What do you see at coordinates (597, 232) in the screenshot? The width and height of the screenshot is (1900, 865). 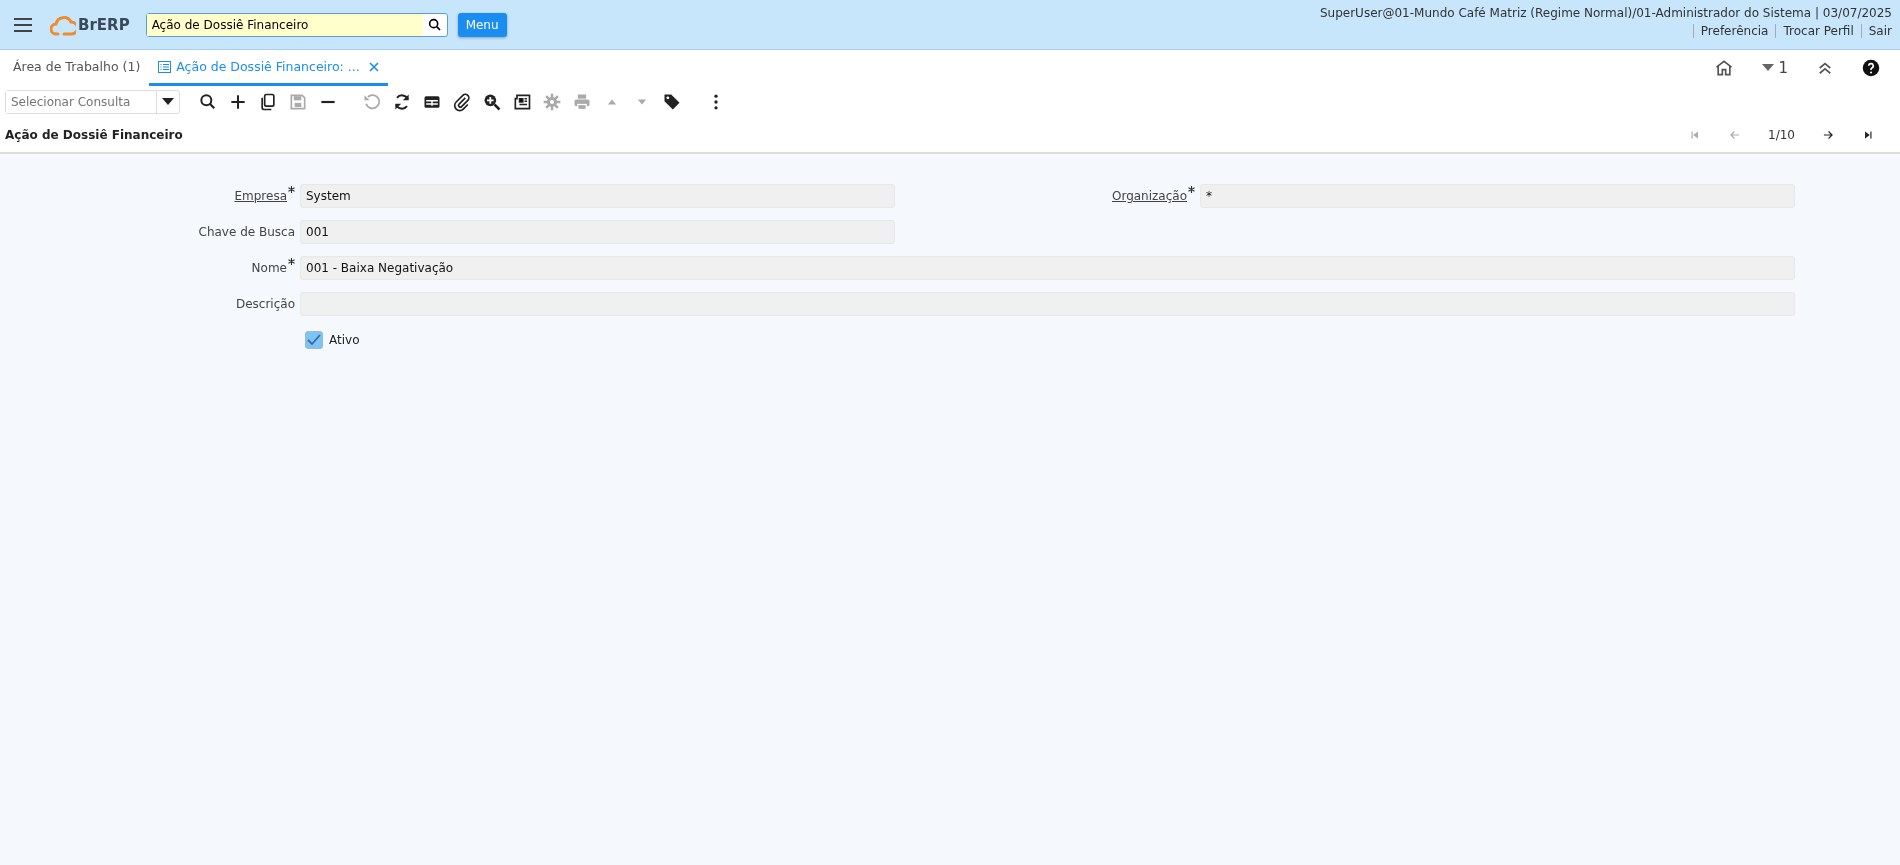 I see `text-field: 001` at bounding box center [597, 232].